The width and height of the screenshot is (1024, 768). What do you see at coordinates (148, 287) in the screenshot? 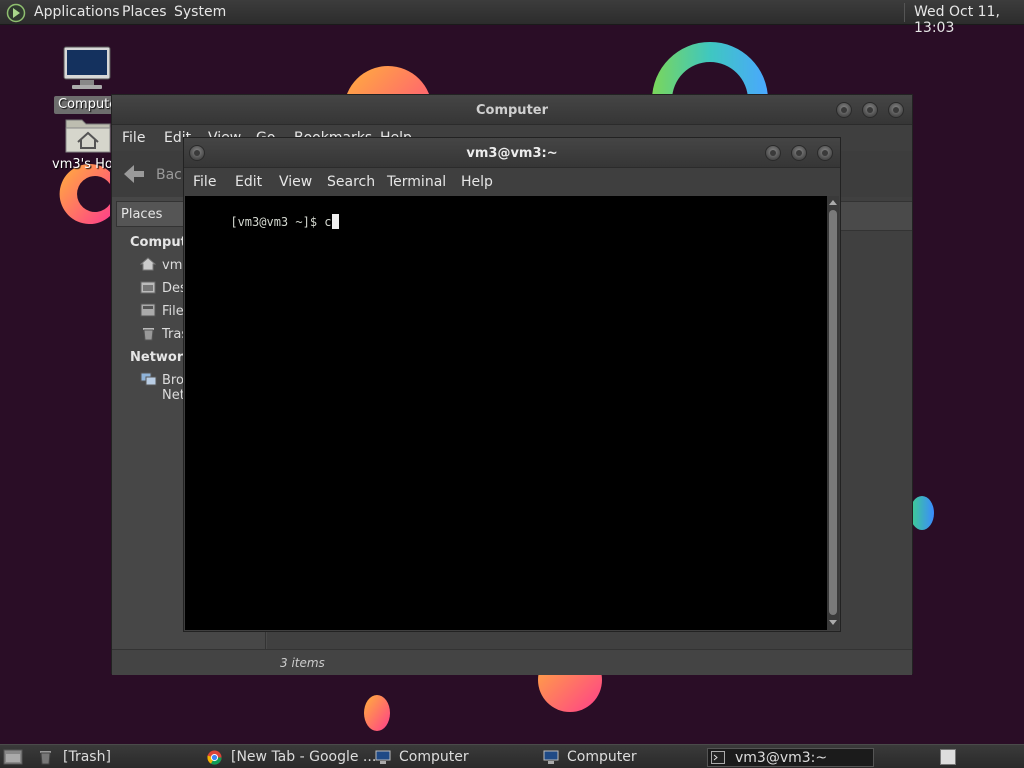
I see `desktop-folder-icon` at bounding box center [148, 287].